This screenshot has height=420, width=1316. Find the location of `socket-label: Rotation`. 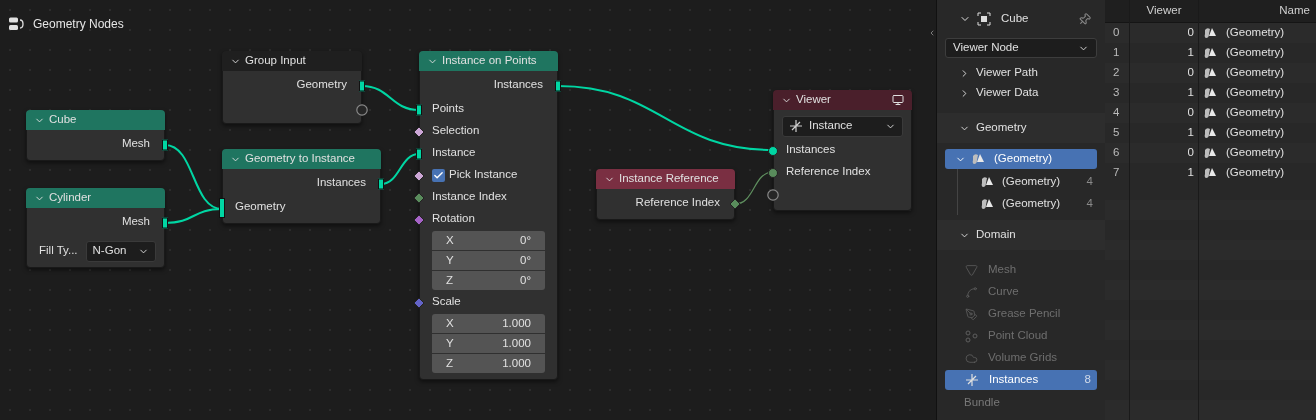

socket-label: Rotation is located at coordinates (453, 219).